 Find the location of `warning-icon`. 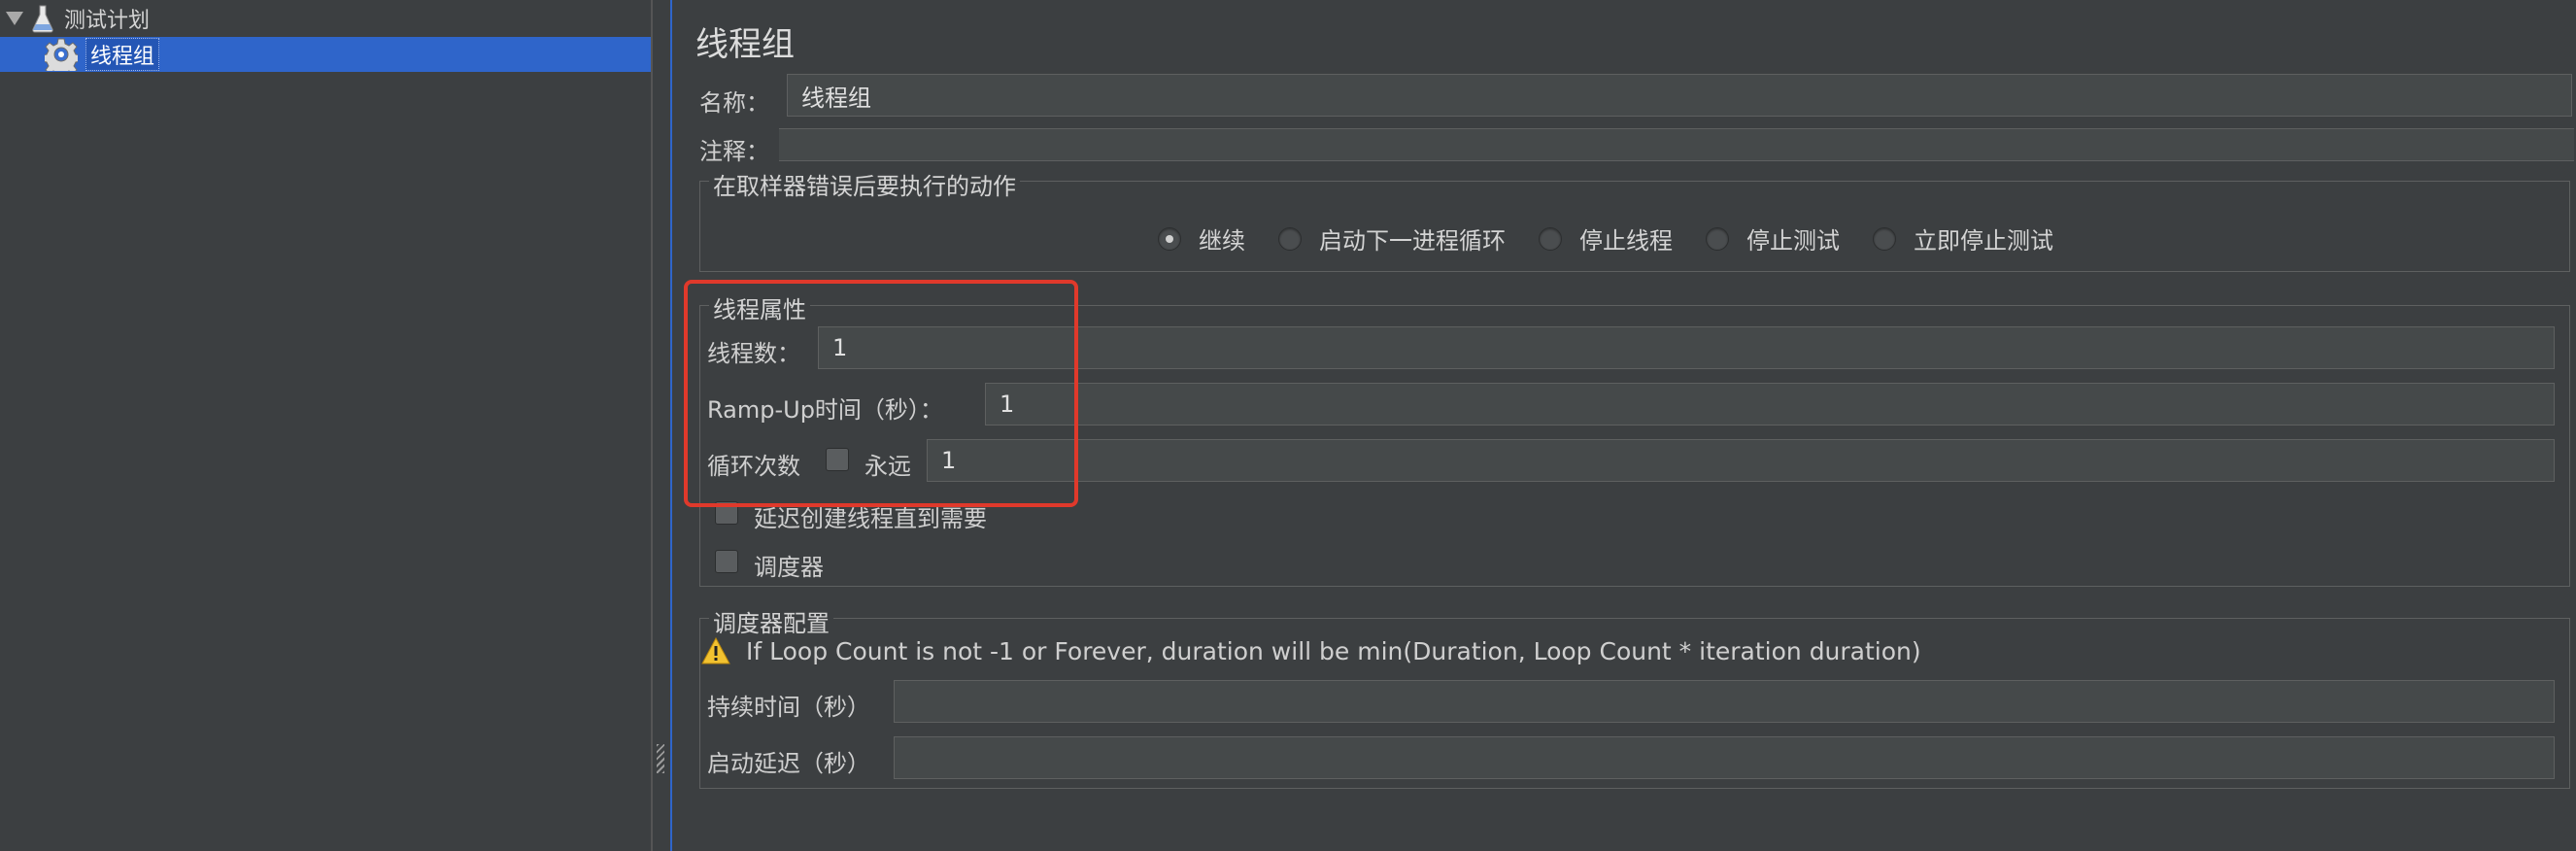

warning-icon is located at coordinates (715, 651).